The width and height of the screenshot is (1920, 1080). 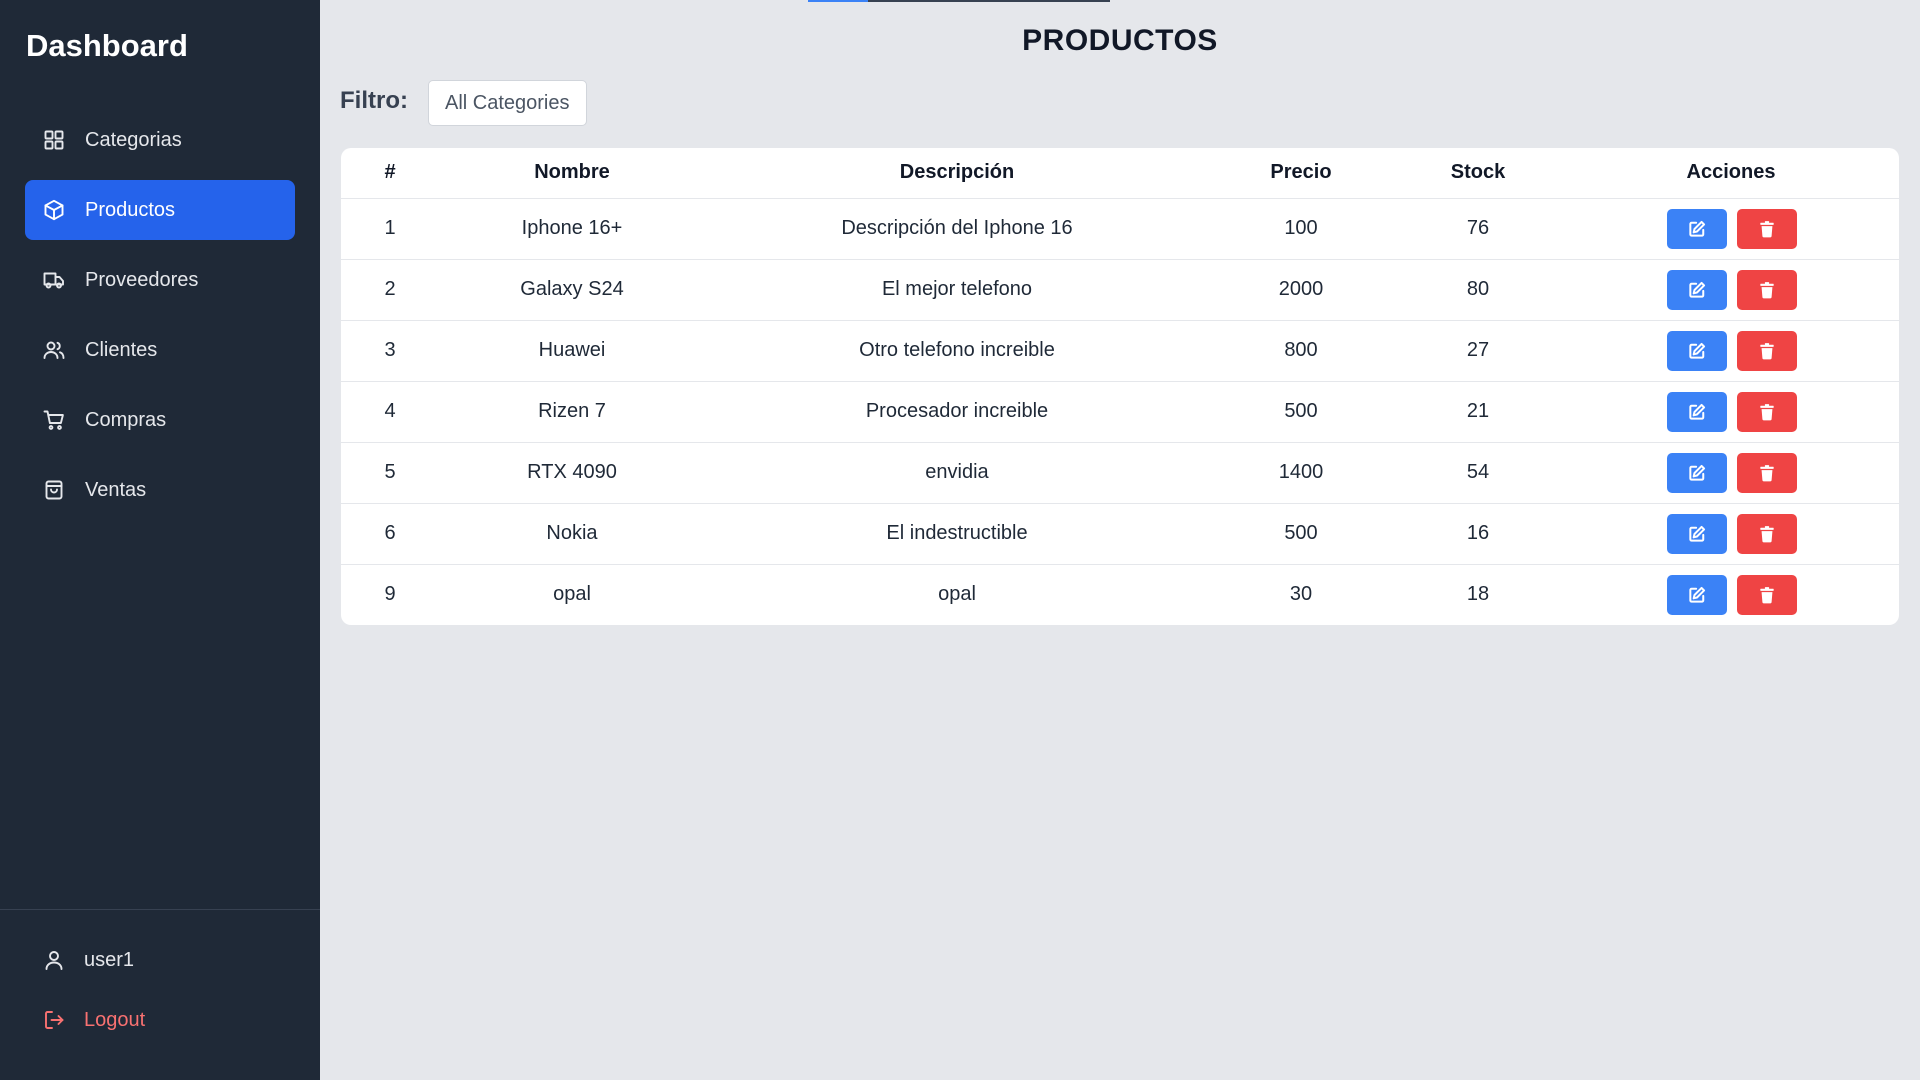 What do you see at coordinates (180, 1020) in the screenshot?
I see `logout-button: Logout` at bounding box center [180, 1020].